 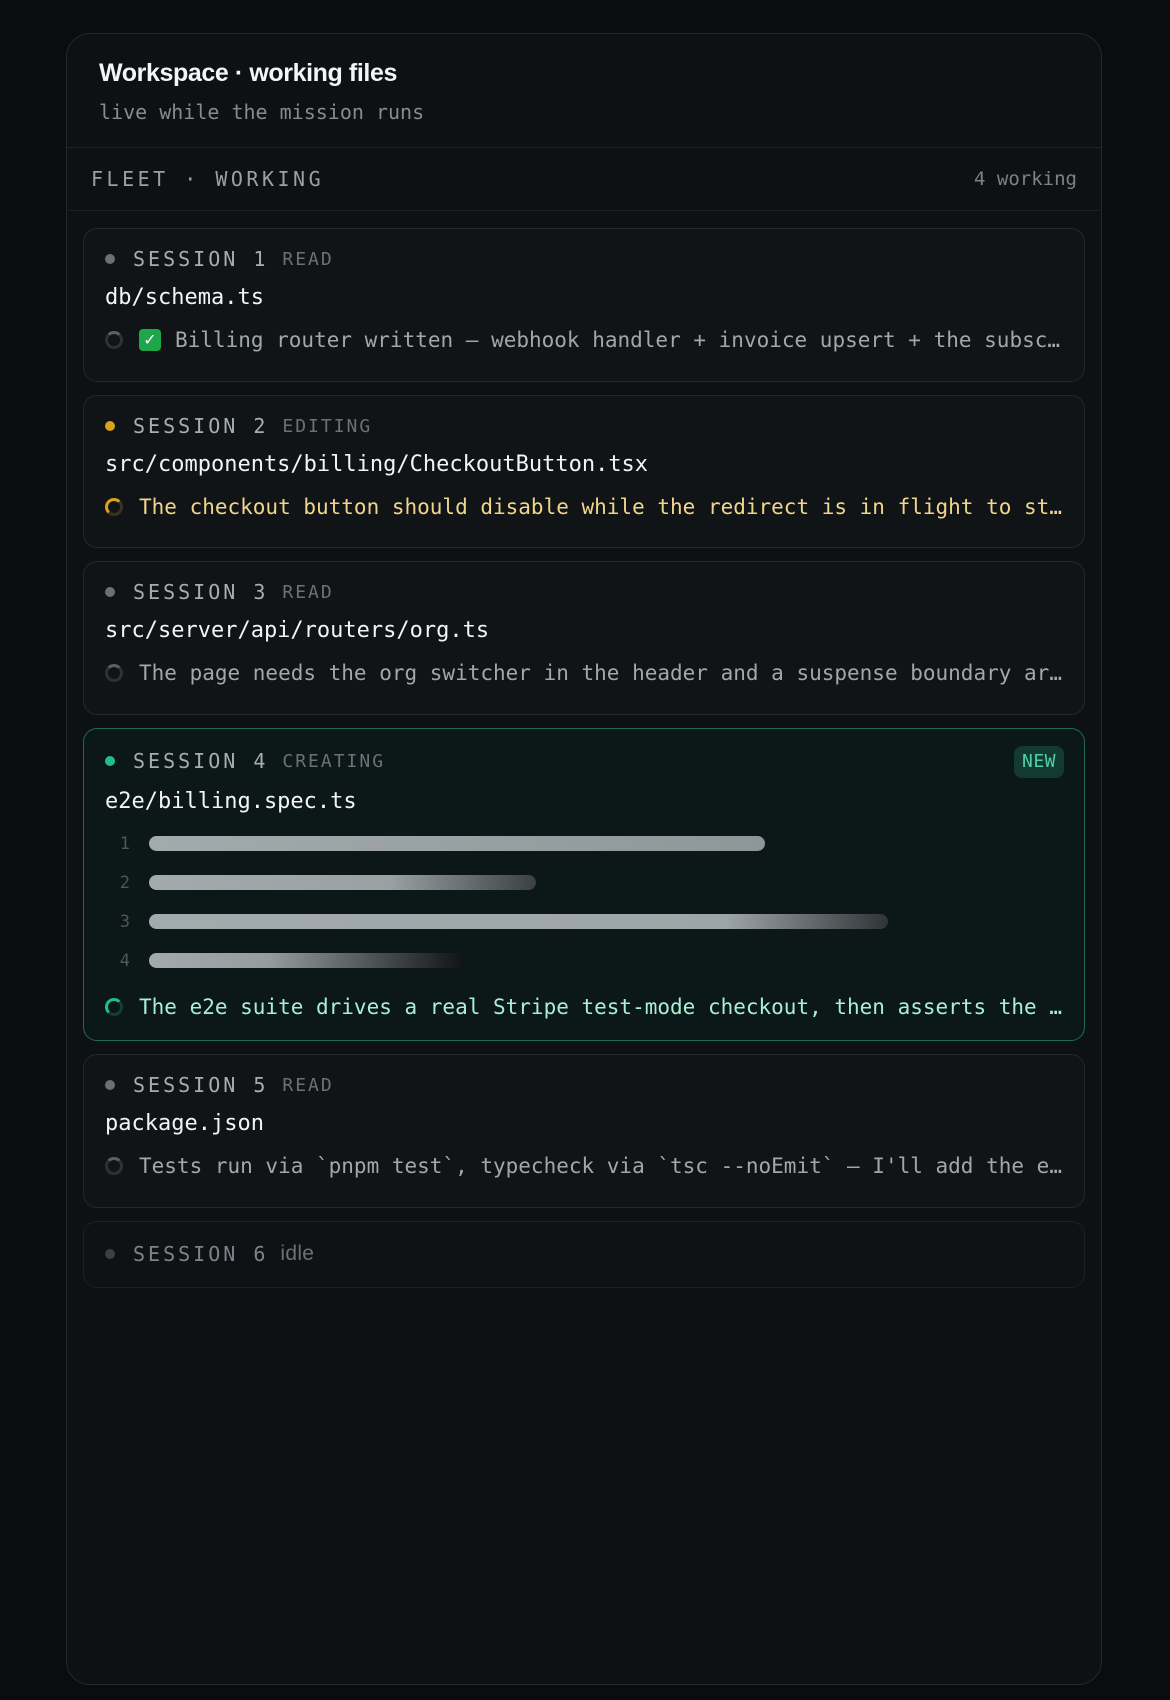 What do you see at coordinates (584, 179) in the screenshot?
I see `fleet-bar: FLEET · WORKING 4 working` at bounding box center [584, 179].